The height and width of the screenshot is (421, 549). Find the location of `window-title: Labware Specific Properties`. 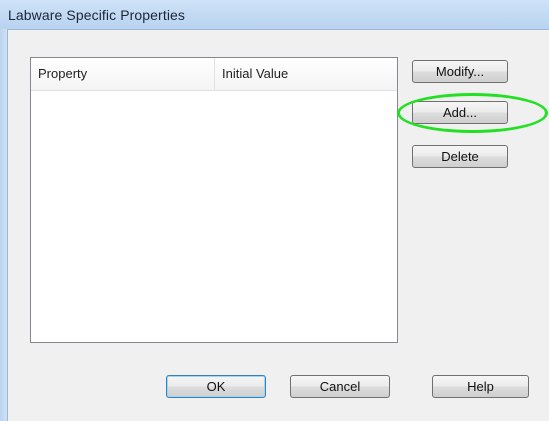

window-title: Labware Specific Properties is located at coordinates (97, 15).